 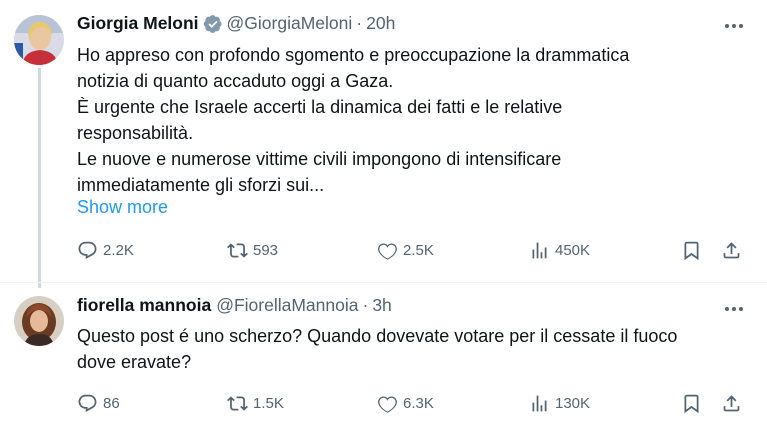 I want to click on like-button: 2.5K, so click(x=405, y=250).